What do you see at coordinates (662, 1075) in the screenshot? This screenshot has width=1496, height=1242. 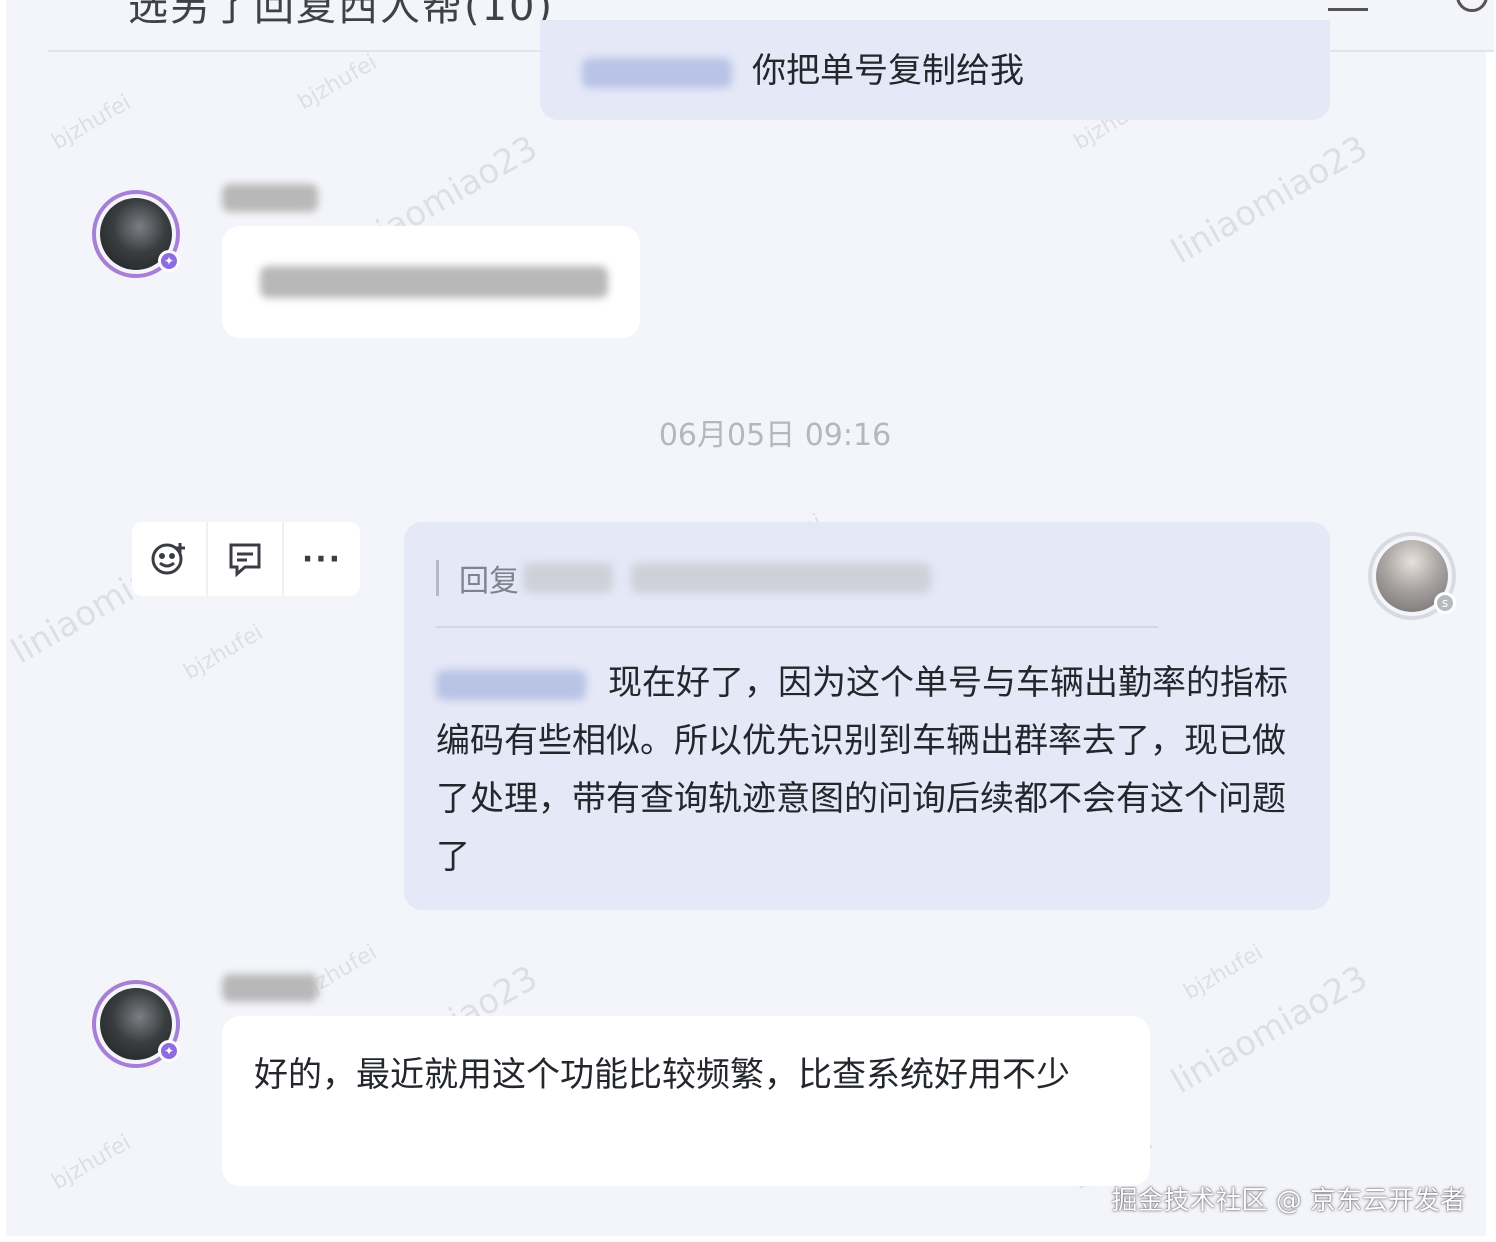 I see `message-text: 好的，最近就用这个功能比较频繁，比查系统好用不少` at bounding box center [662, 1075].